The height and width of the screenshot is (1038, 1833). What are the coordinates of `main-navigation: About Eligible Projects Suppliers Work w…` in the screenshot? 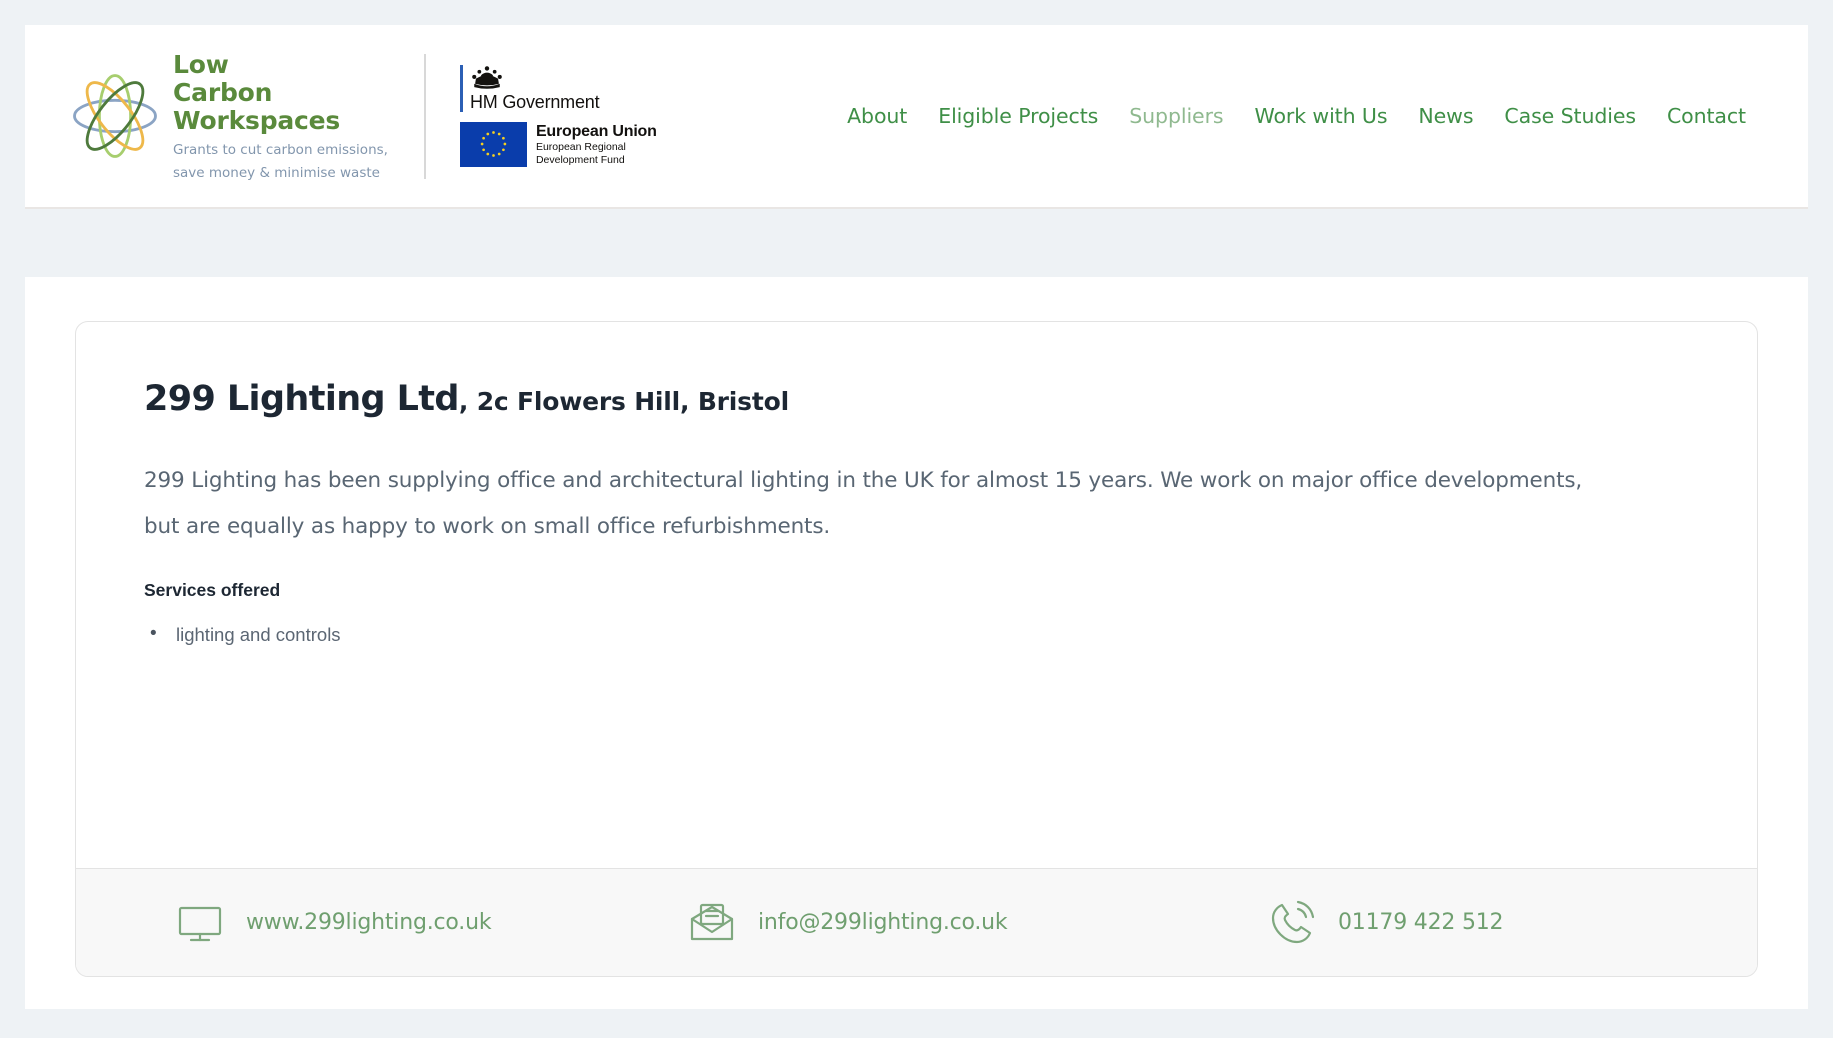 It's located at (1327, 116).